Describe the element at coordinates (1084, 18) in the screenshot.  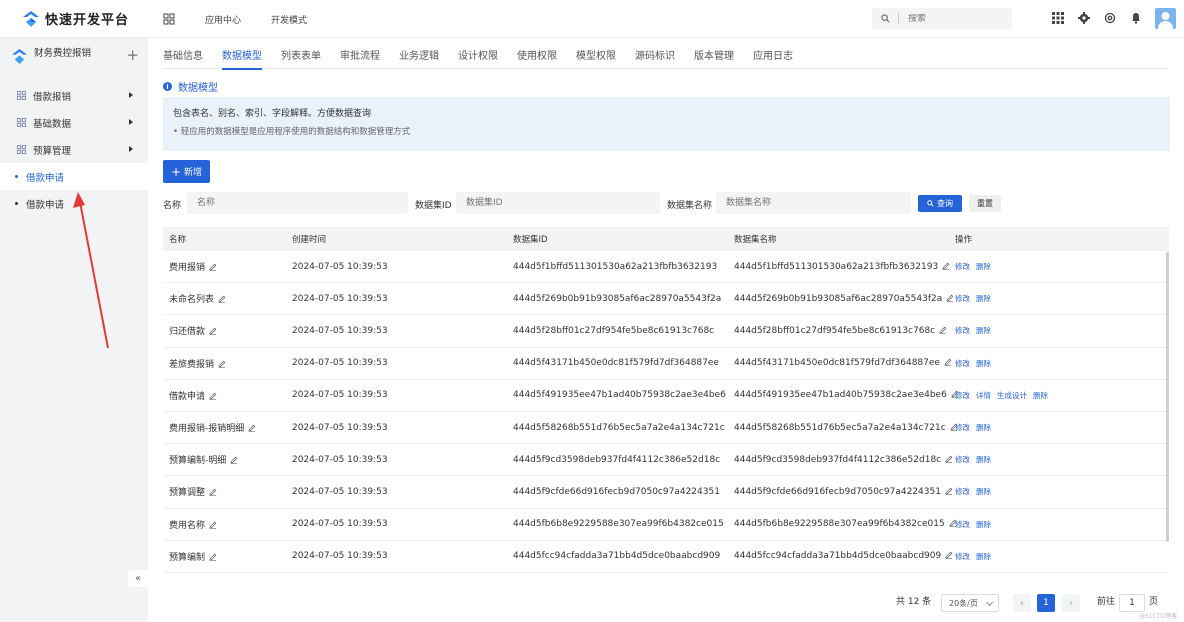
I see `gear-icon` at that location.